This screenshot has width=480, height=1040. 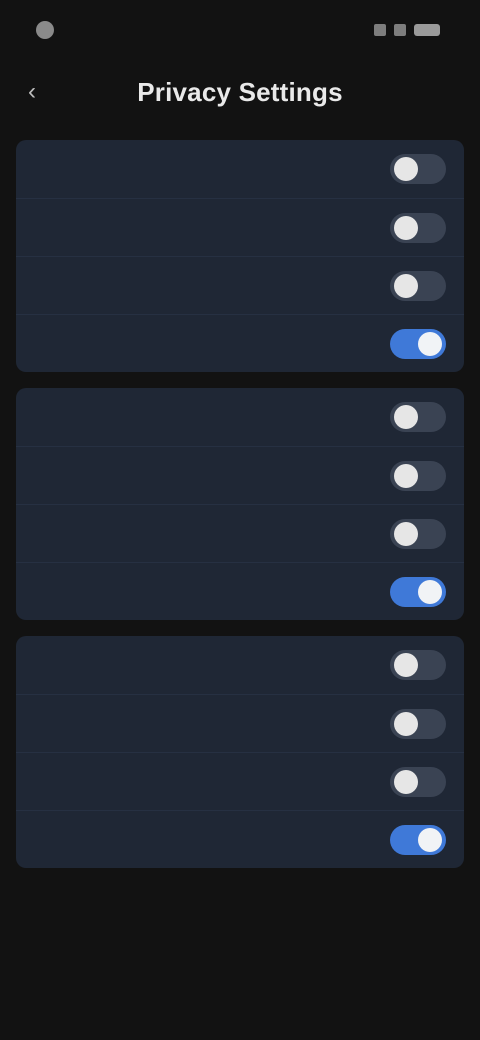 What do you see at coordinates (411, 30) in the screenshot?
I see `status-right` at bounding box center [411, 30].